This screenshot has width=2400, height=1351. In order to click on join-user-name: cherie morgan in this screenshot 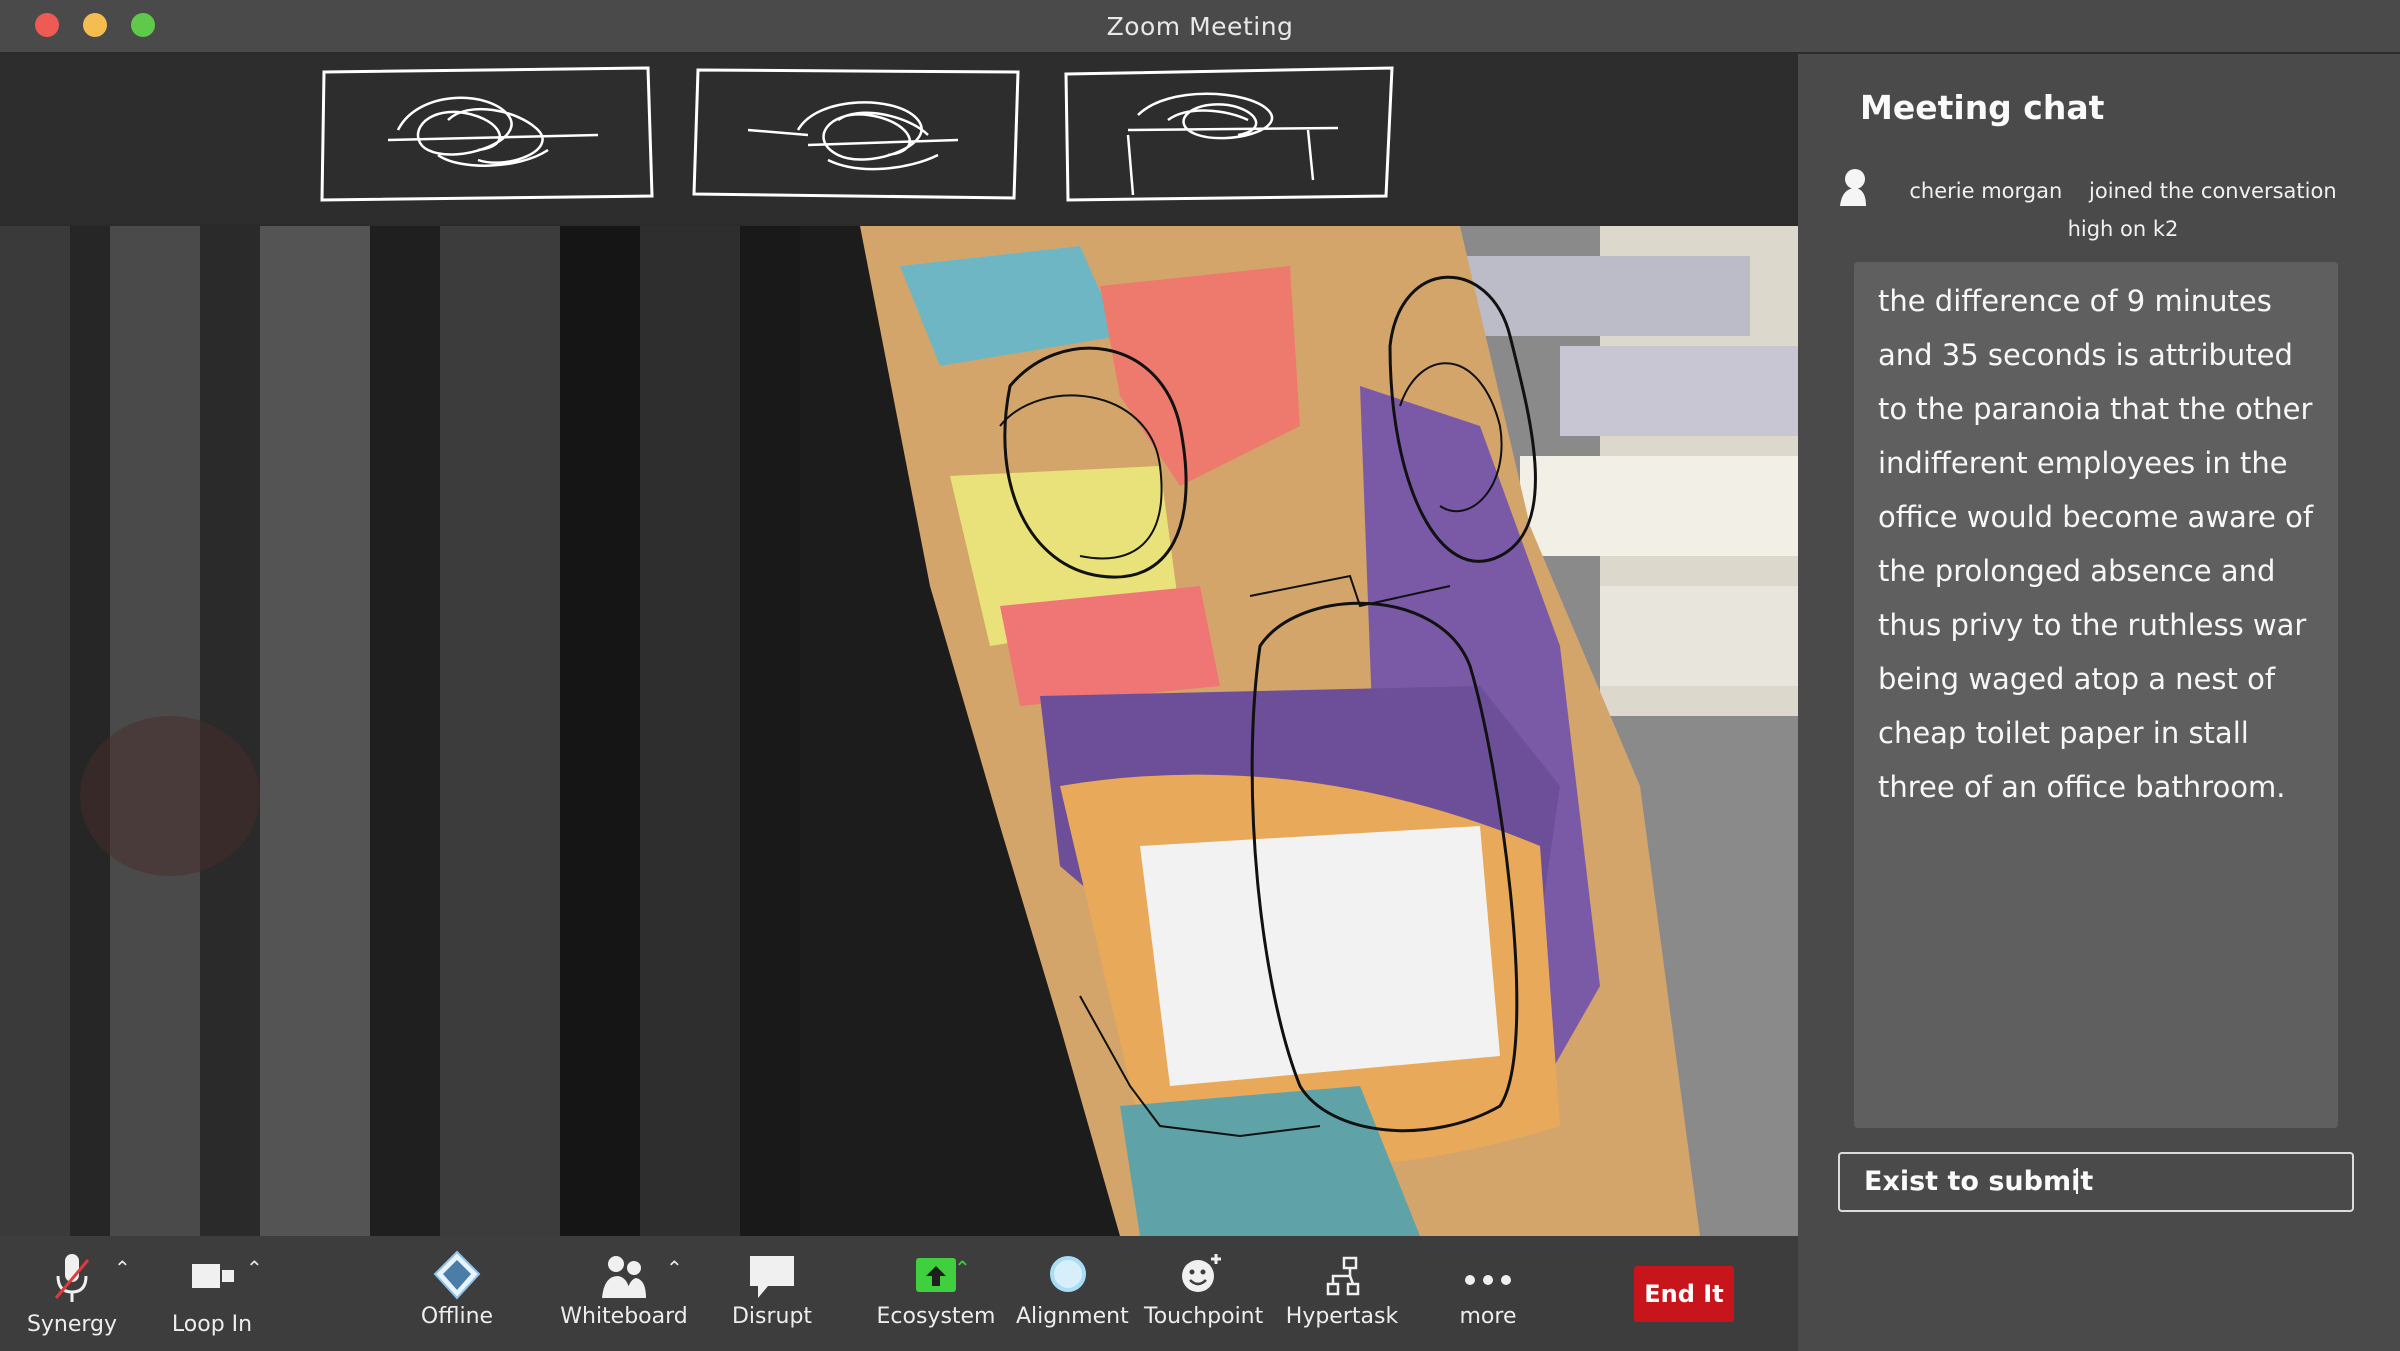, I will do `click(1986, 191)`.